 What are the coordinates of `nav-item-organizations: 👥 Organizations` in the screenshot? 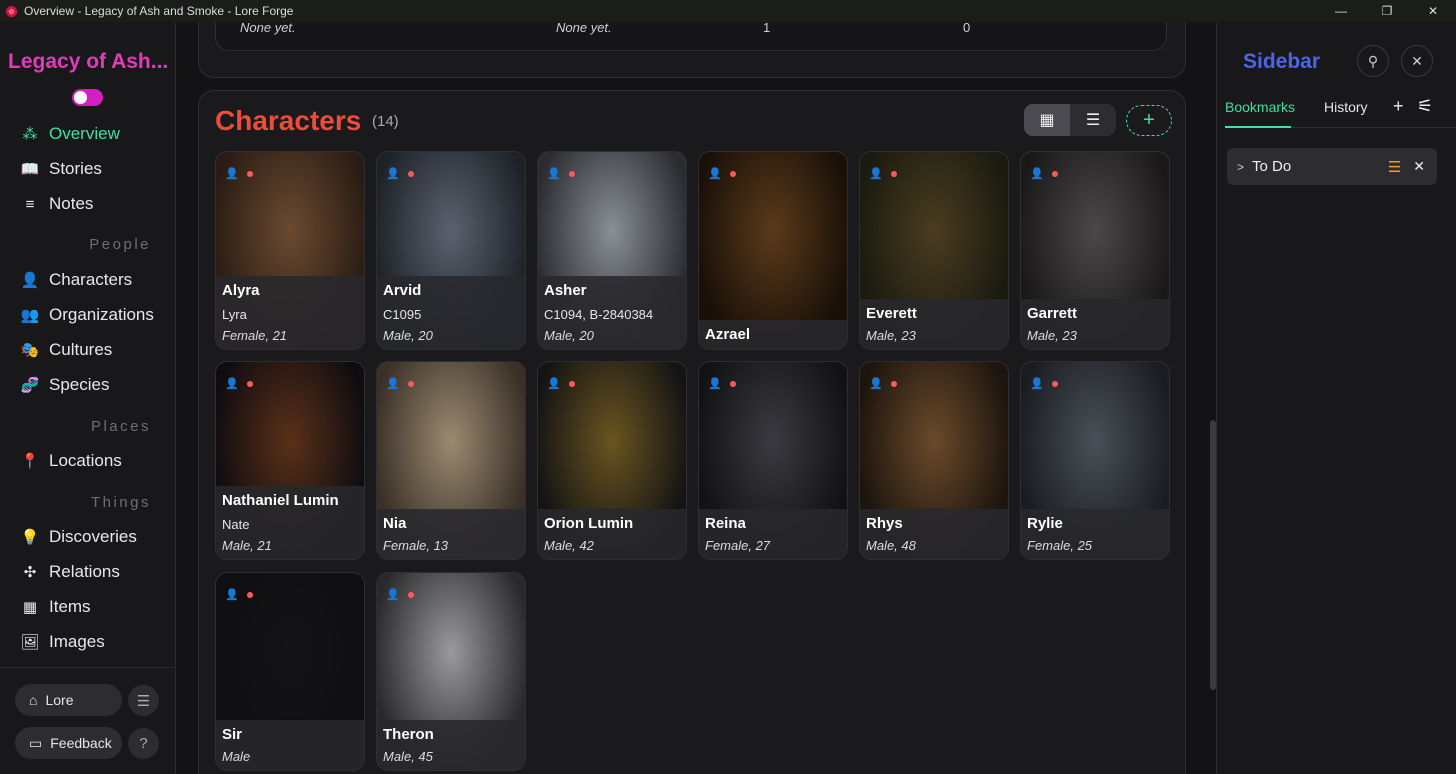 It's located at (87, 315).